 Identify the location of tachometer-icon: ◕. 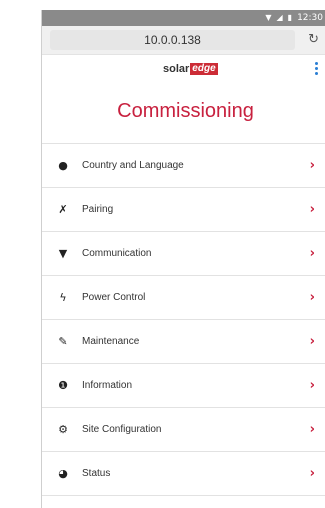
(63, 473).